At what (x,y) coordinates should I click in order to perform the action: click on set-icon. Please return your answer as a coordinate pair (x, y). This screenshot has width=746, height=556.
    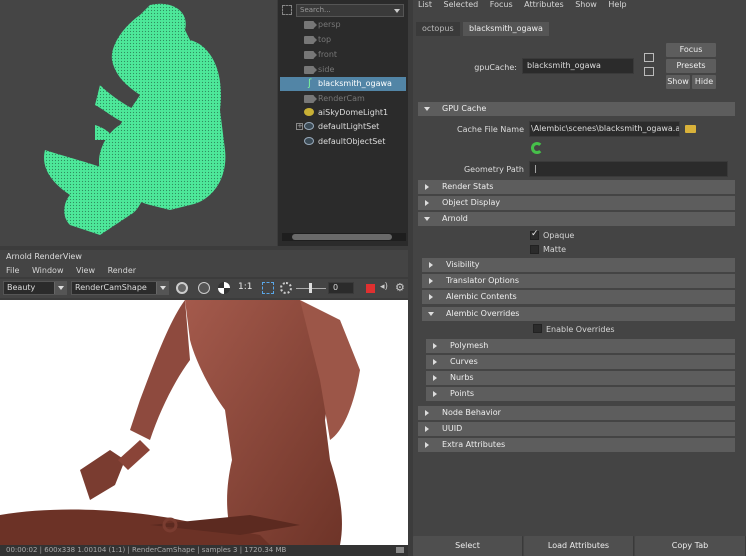
    Looking at the image, I should click on (309, 126).